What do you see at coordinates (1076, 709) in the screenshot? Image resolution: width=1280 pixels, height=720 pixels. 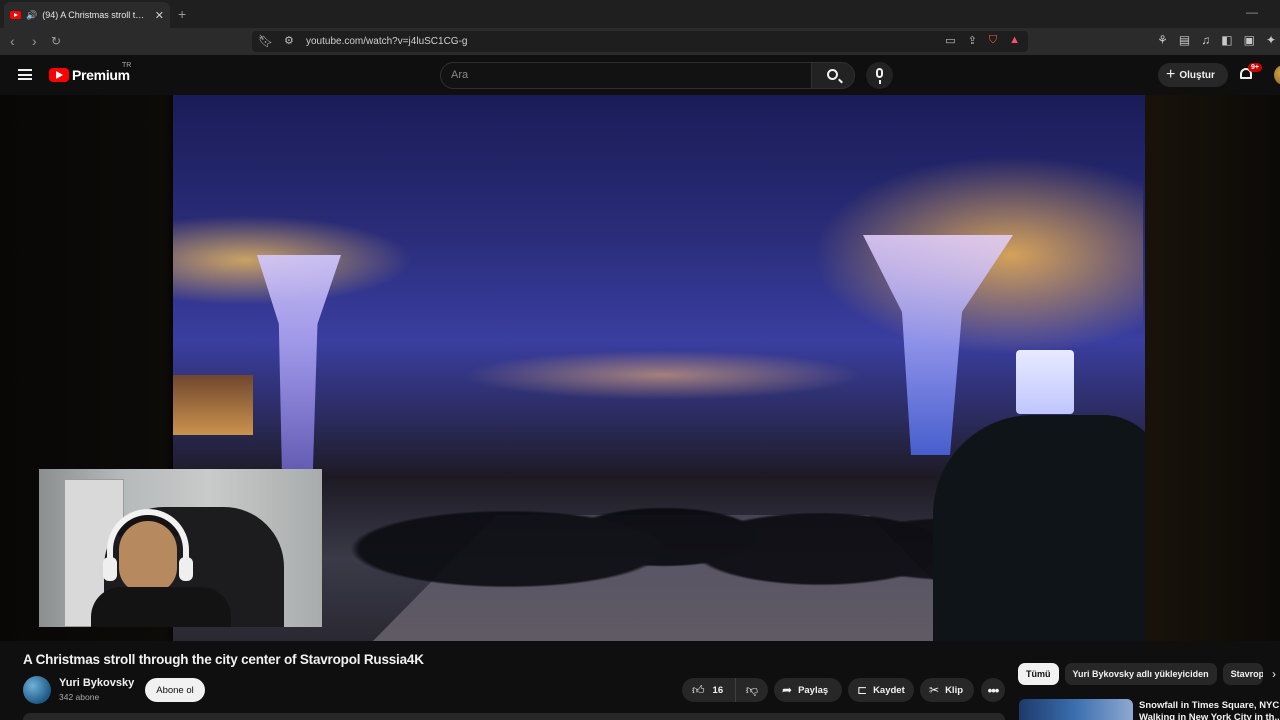 I see `recommendation-thumbnail` at bounding box center [1076, 709].